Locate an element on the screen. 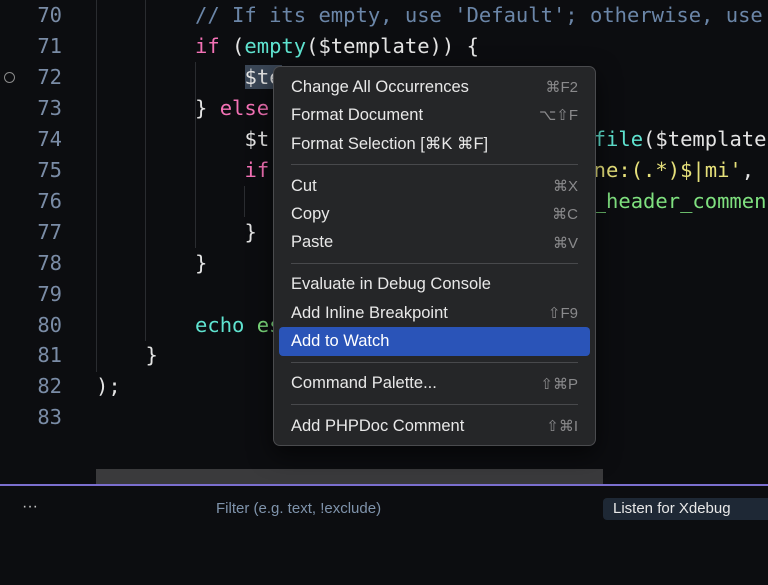 Image resolution: width=768 pixels, height=585 pixels. filter-input: Filter (e.g. text, !exclude) is located at coordinates (298, 508).